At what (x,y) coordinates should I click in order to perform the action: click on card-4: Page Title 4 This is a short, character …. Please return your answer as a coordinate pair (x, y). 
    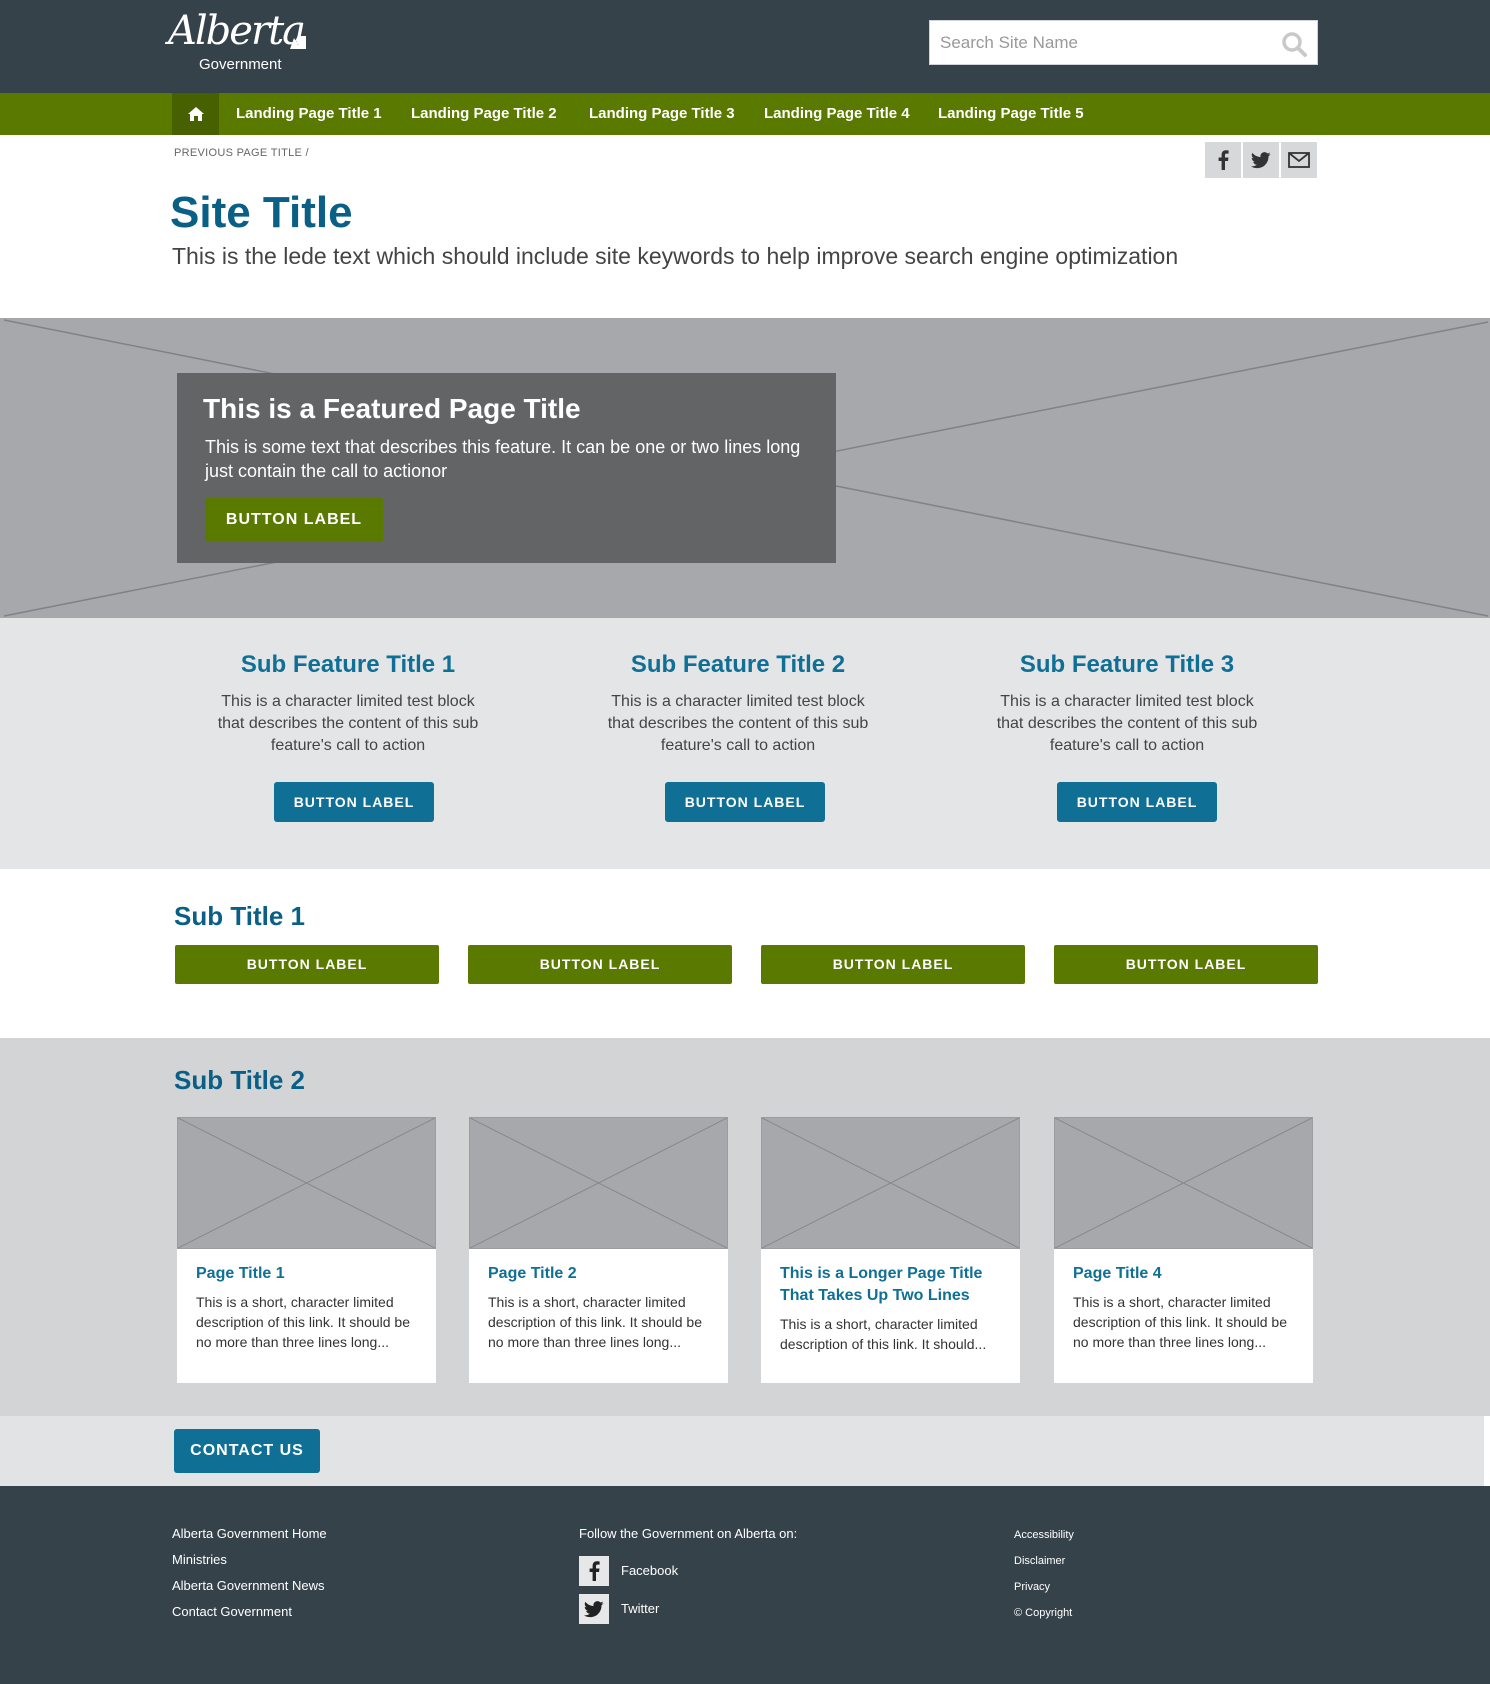
    Looking at the image, I should click on (1183, 1250).